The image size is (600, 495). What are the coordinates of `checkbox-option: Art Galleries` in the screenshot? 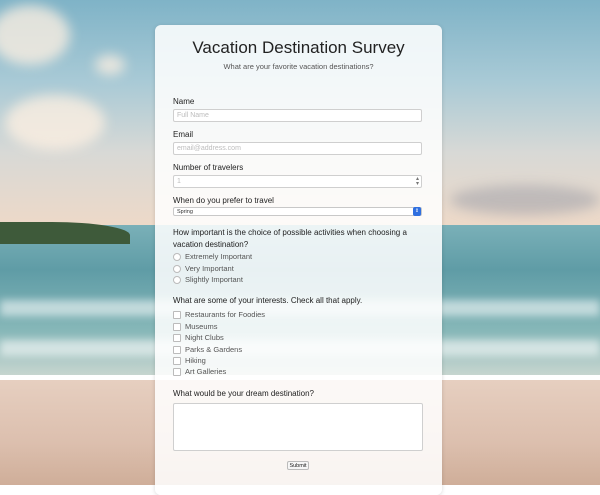 It's located at (199, 372).